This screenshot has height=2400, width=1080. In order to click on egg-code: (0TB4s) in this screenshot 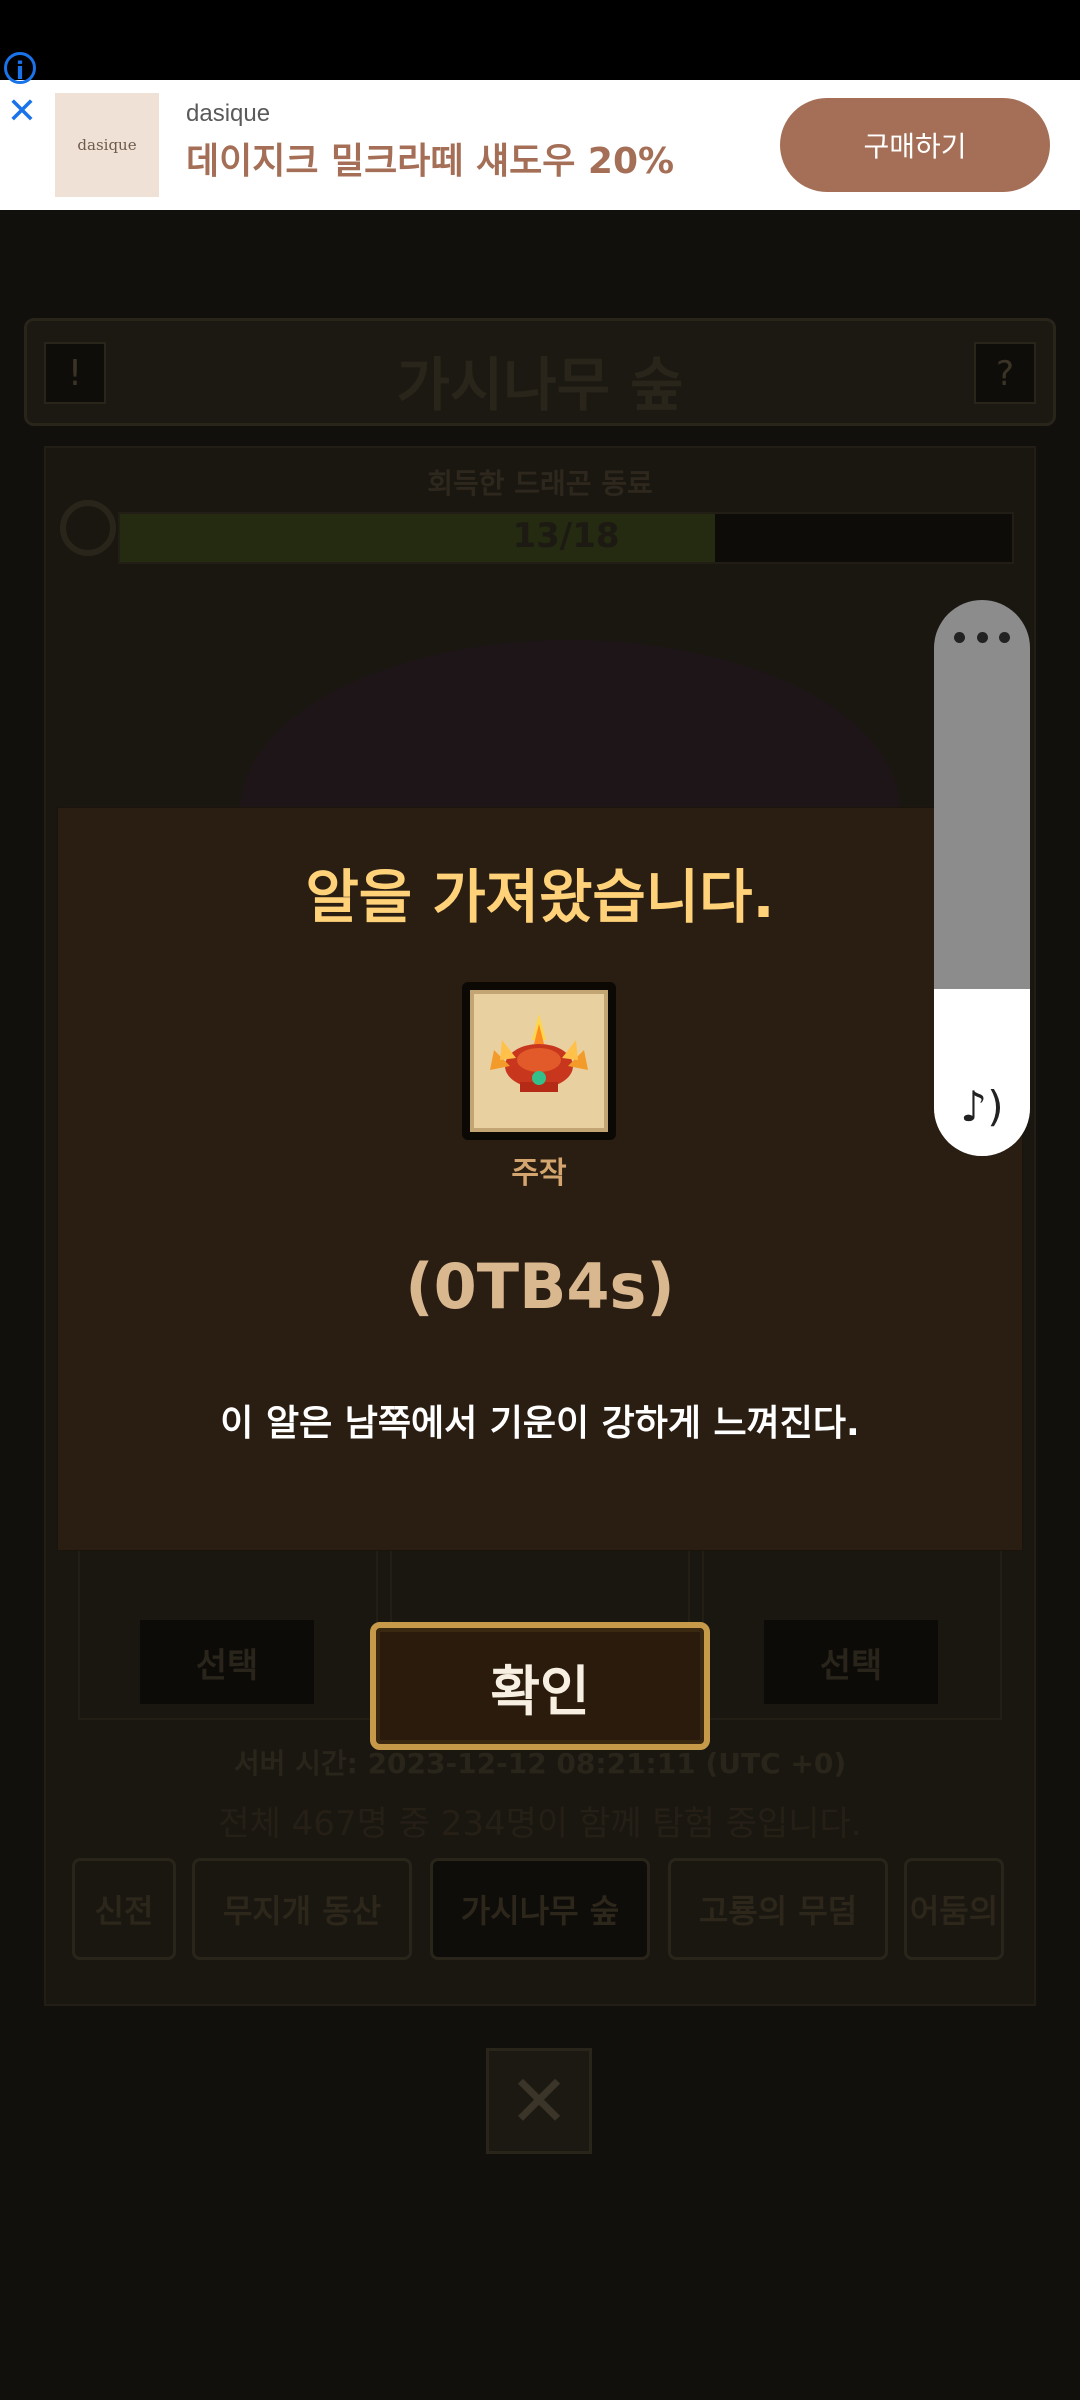, I will do `click(540, 1286)`.